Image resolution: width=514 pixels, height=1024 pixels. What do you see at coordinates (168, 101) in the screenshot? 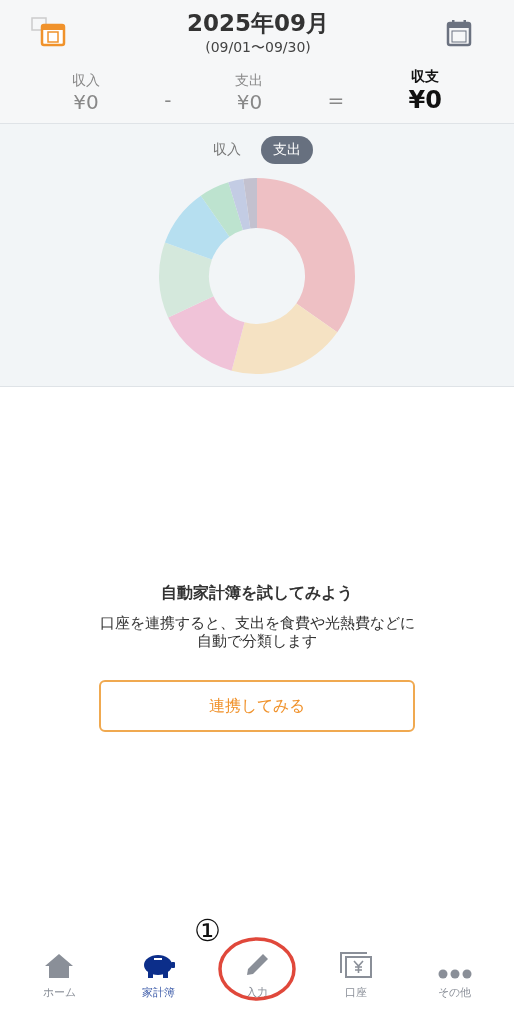
I see `operator-sign: -` at bounding box center [168, 101].